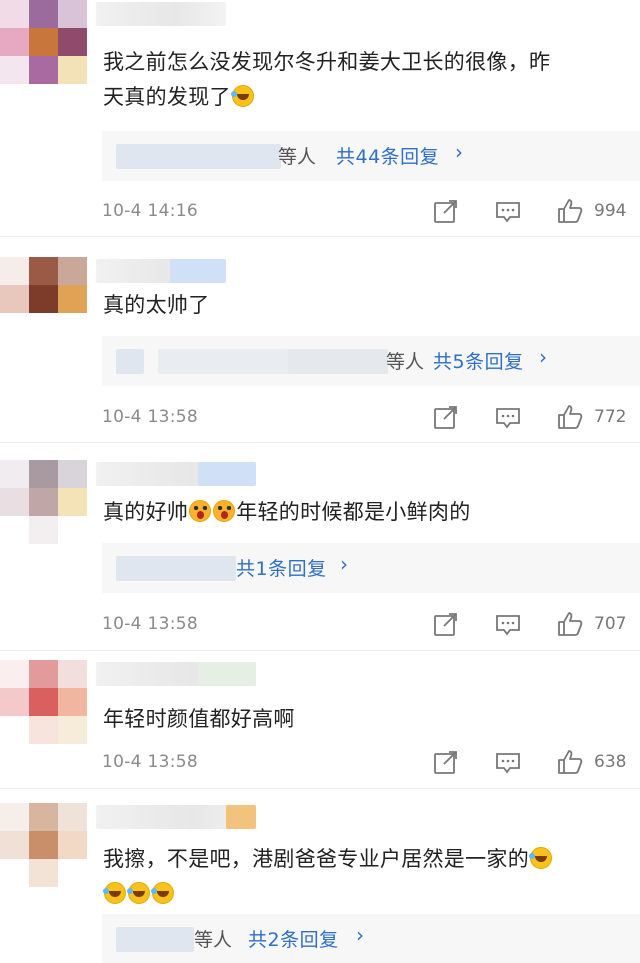  I want to click on reply-count-link: 共1条回复, so click(281, 567).